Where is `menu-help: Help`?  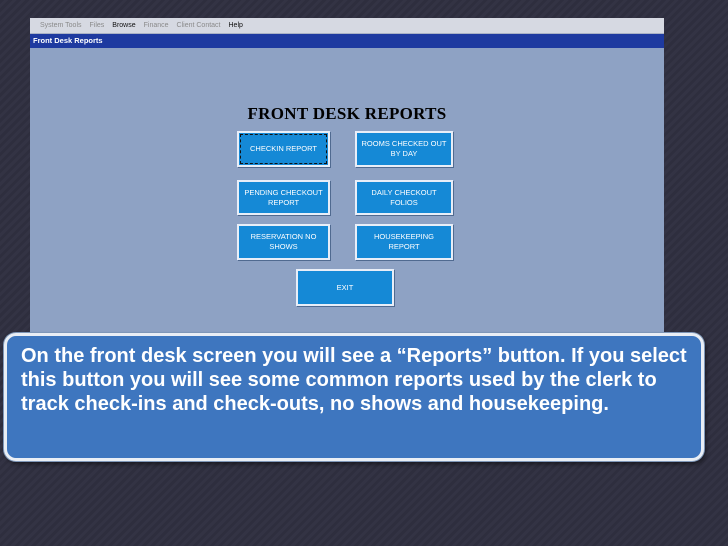
menu-help: Help is located at coordinates (236, 25).